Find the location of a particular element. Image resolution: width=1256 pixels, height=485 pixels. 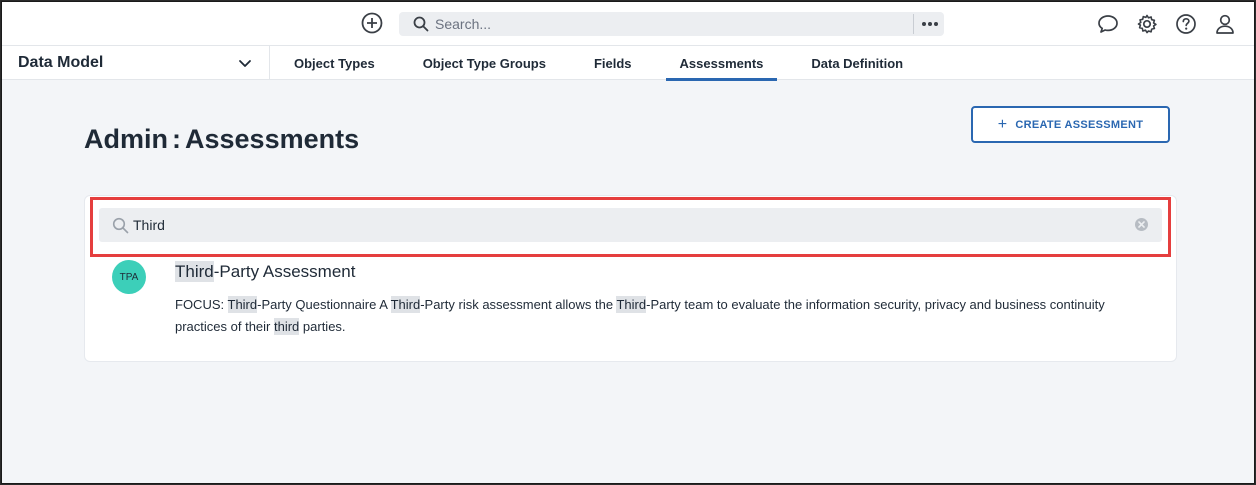

top-bar is located at coordinates (628, 24).